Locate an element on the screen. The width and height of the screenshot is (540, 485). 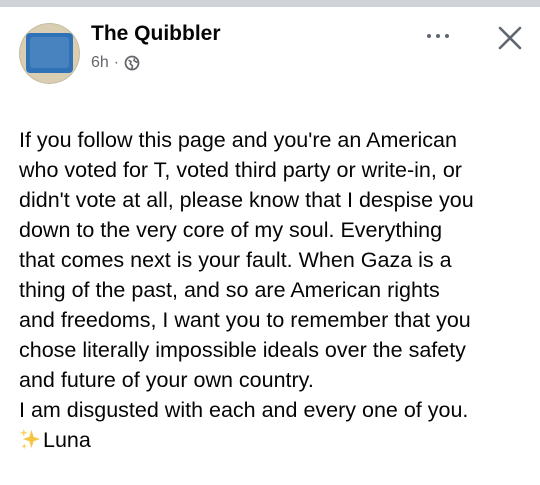
close-icon is located at coordinates (510, 38).